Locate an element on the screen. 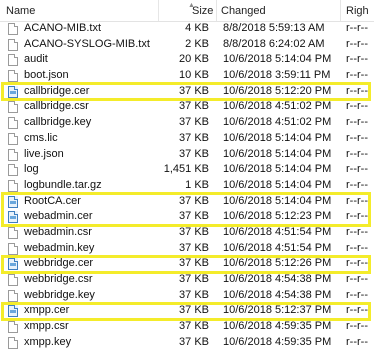 The height and width of the screenshot is (359, 374). file-name: ACANO-SYSLOG-MIB.txt is located at coordinates (87, 43).